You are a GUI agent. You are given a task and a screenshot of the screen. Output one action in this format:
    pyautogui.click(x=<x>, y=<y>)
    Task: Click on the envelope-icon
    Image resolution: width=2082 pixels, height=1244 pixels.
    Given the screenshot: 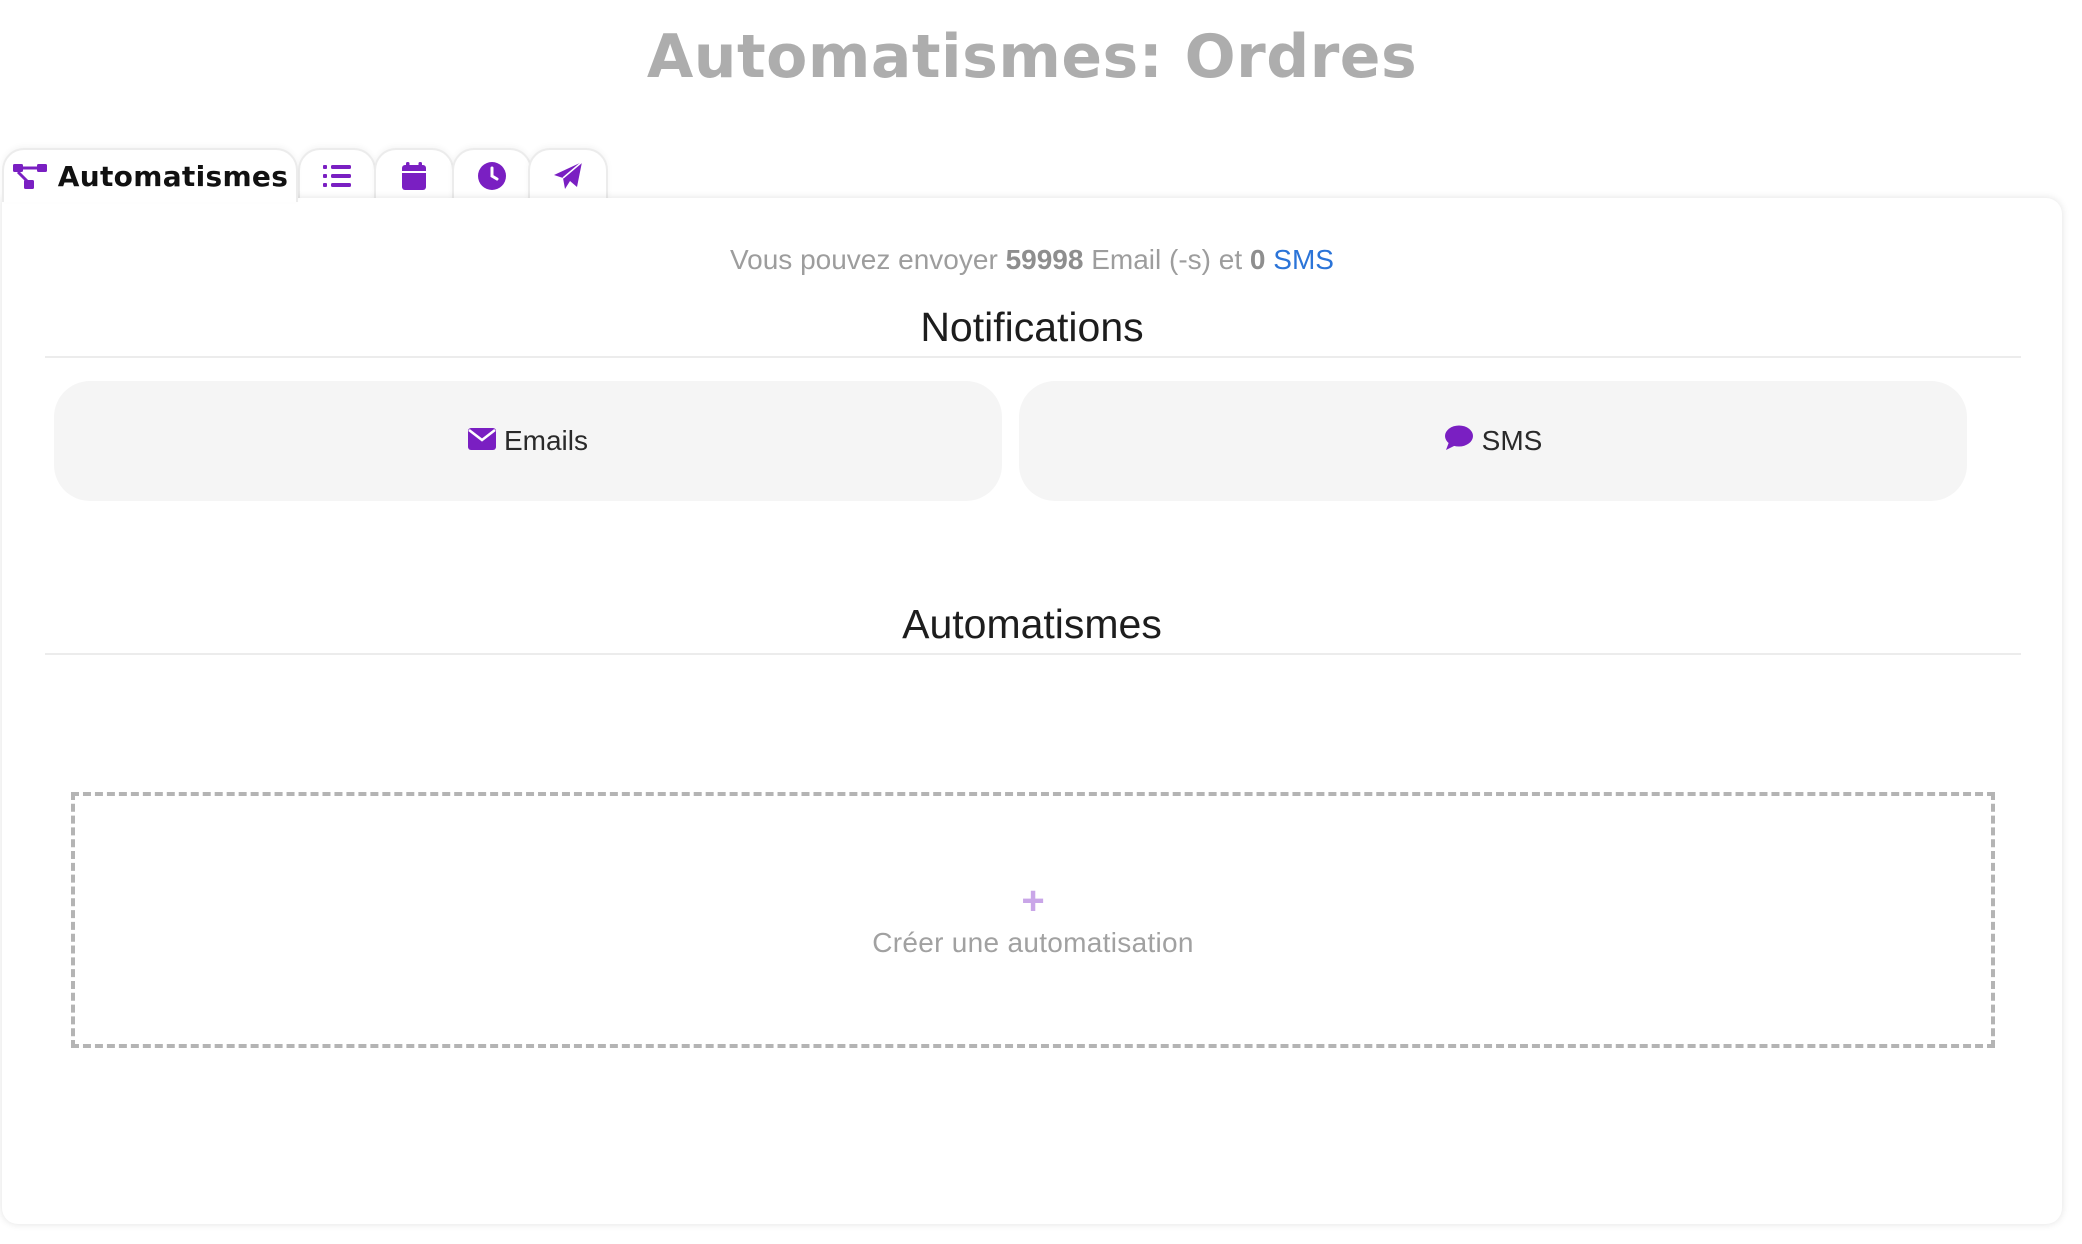 What is the action you would take?
    pyautogui.click(x=481, y=441)
    